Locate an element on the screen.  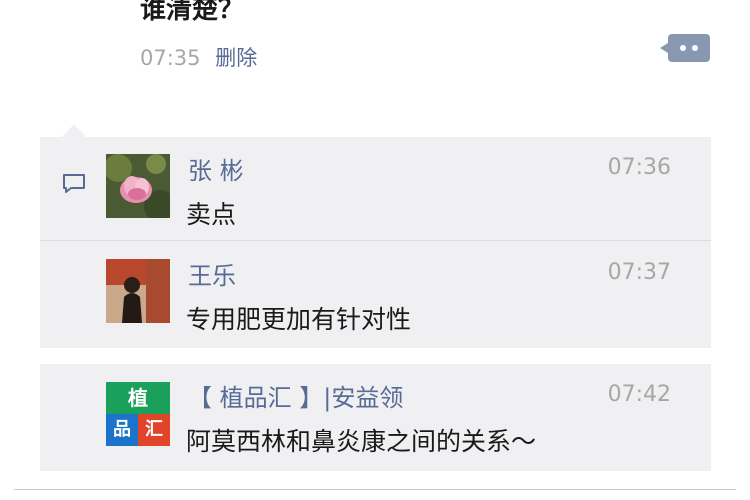
section-gap is located at coordinates (375, 356).